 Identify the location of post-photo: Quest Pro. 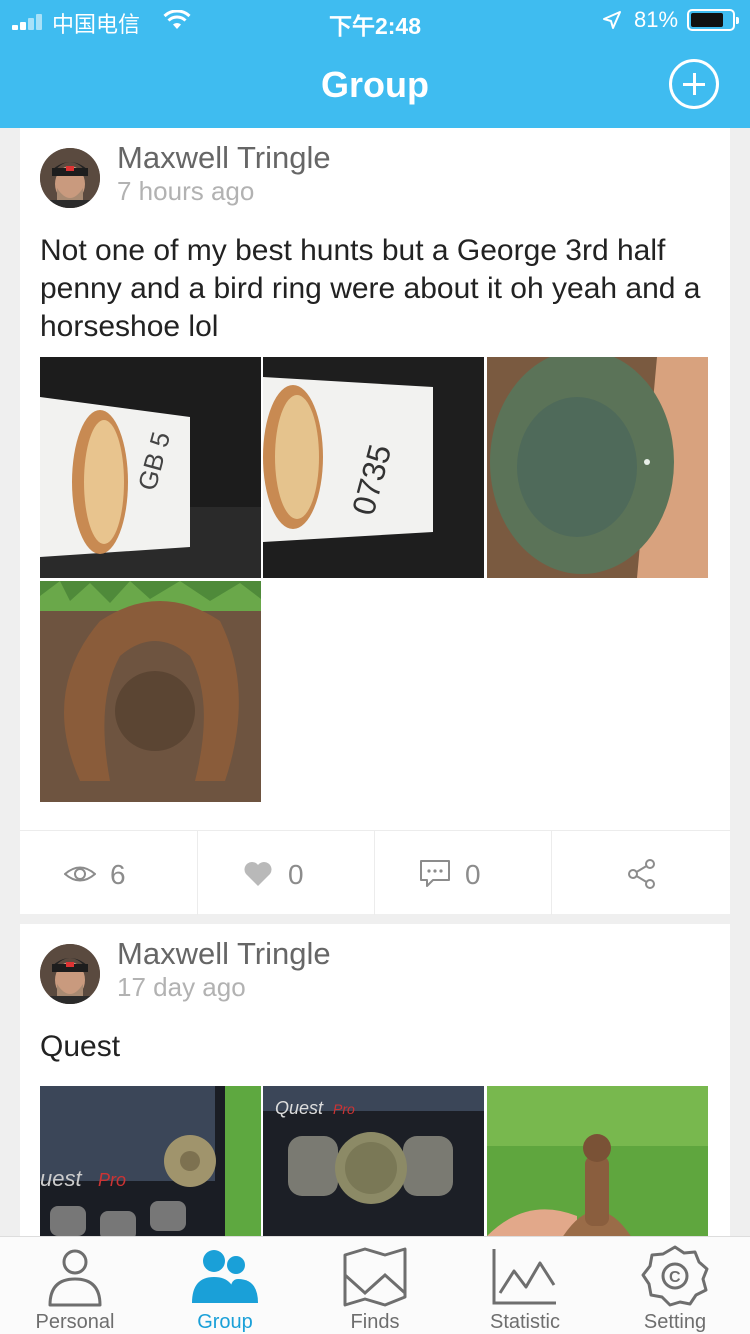
(373, 1161).